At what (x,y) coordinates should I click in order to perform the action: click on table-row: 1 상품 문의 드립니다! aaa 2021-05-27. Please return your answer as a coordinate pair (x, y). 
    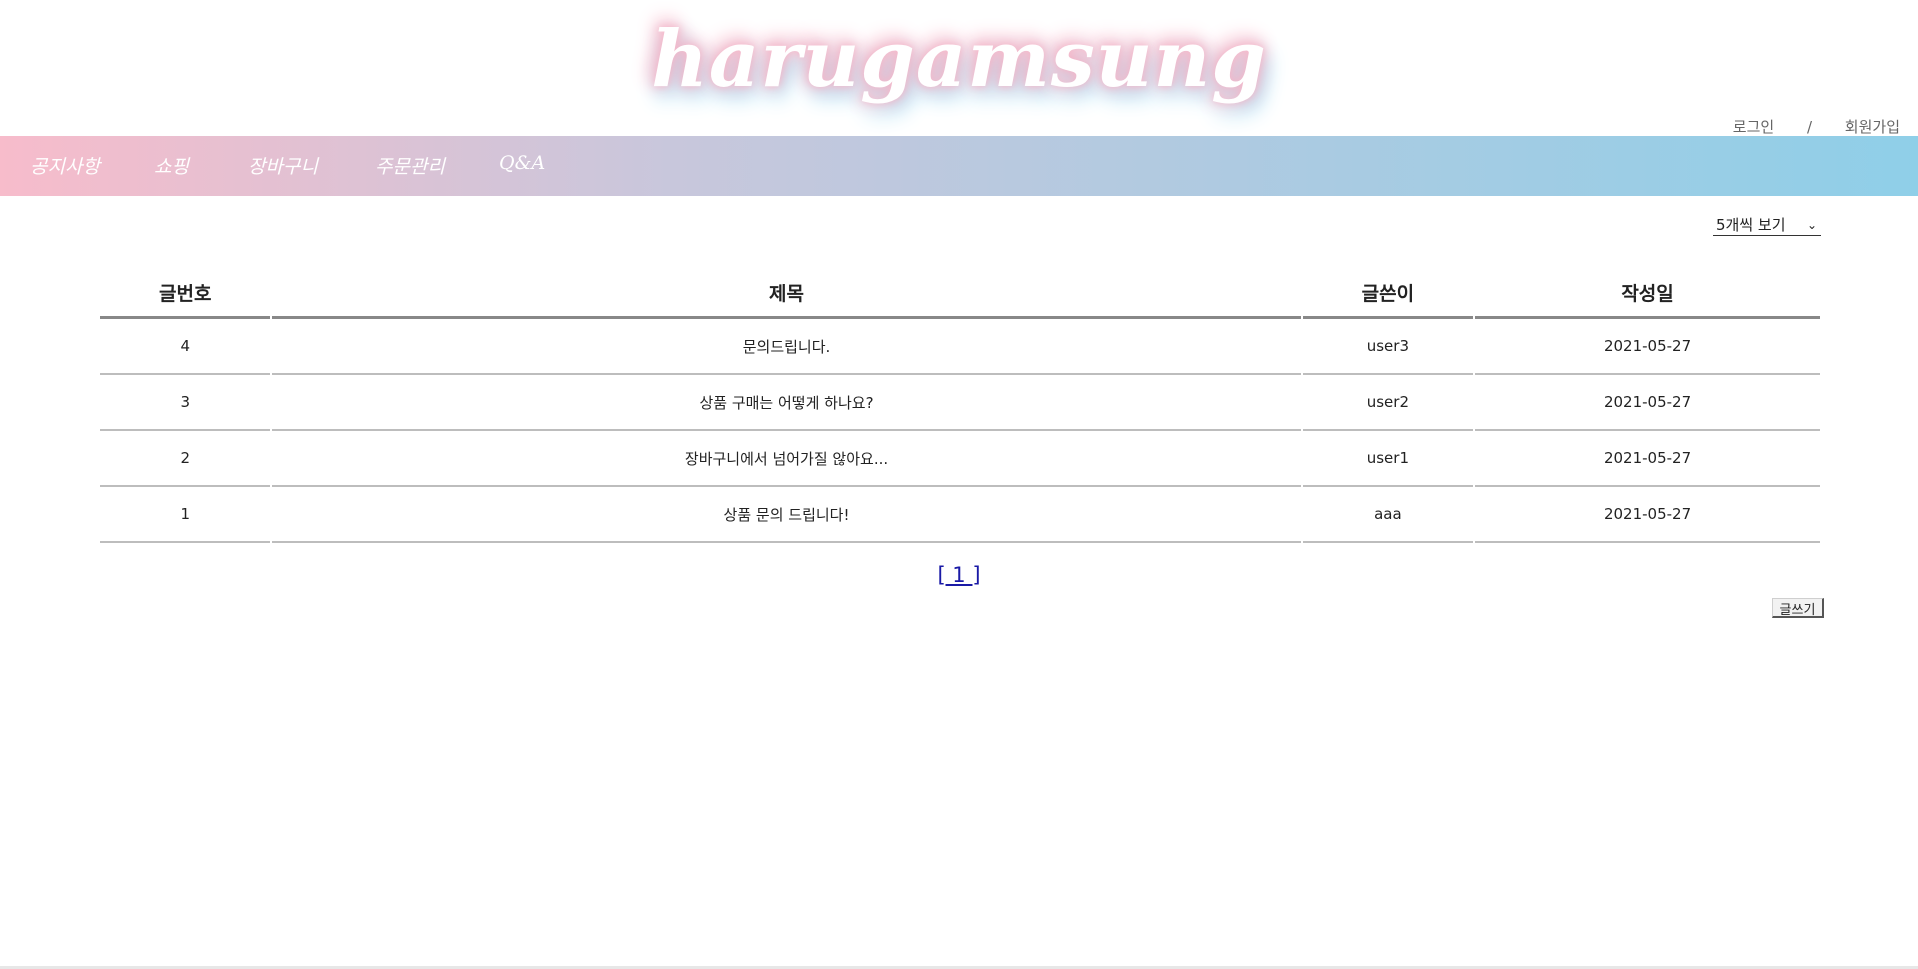
    Looking at the image, I should click on (960, 515).